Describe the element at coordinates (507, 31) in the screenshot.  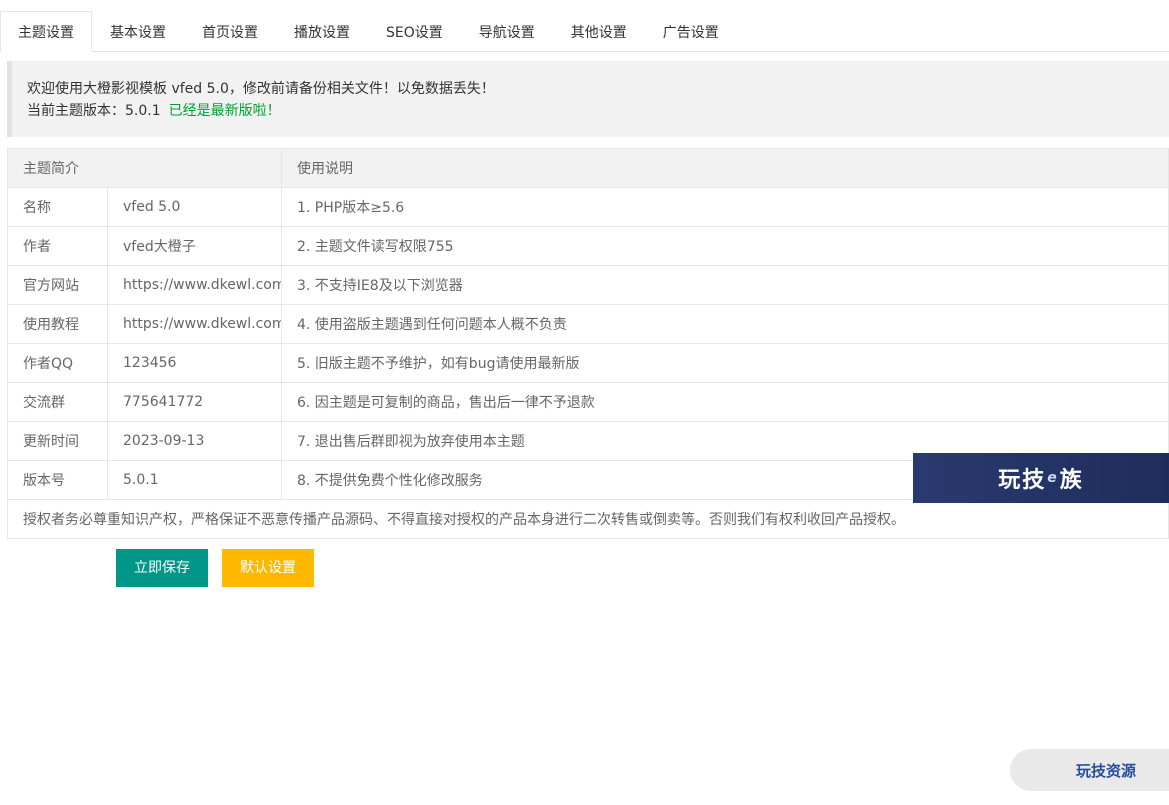
I see `tab-nav-settings: 导航设置` at that location.